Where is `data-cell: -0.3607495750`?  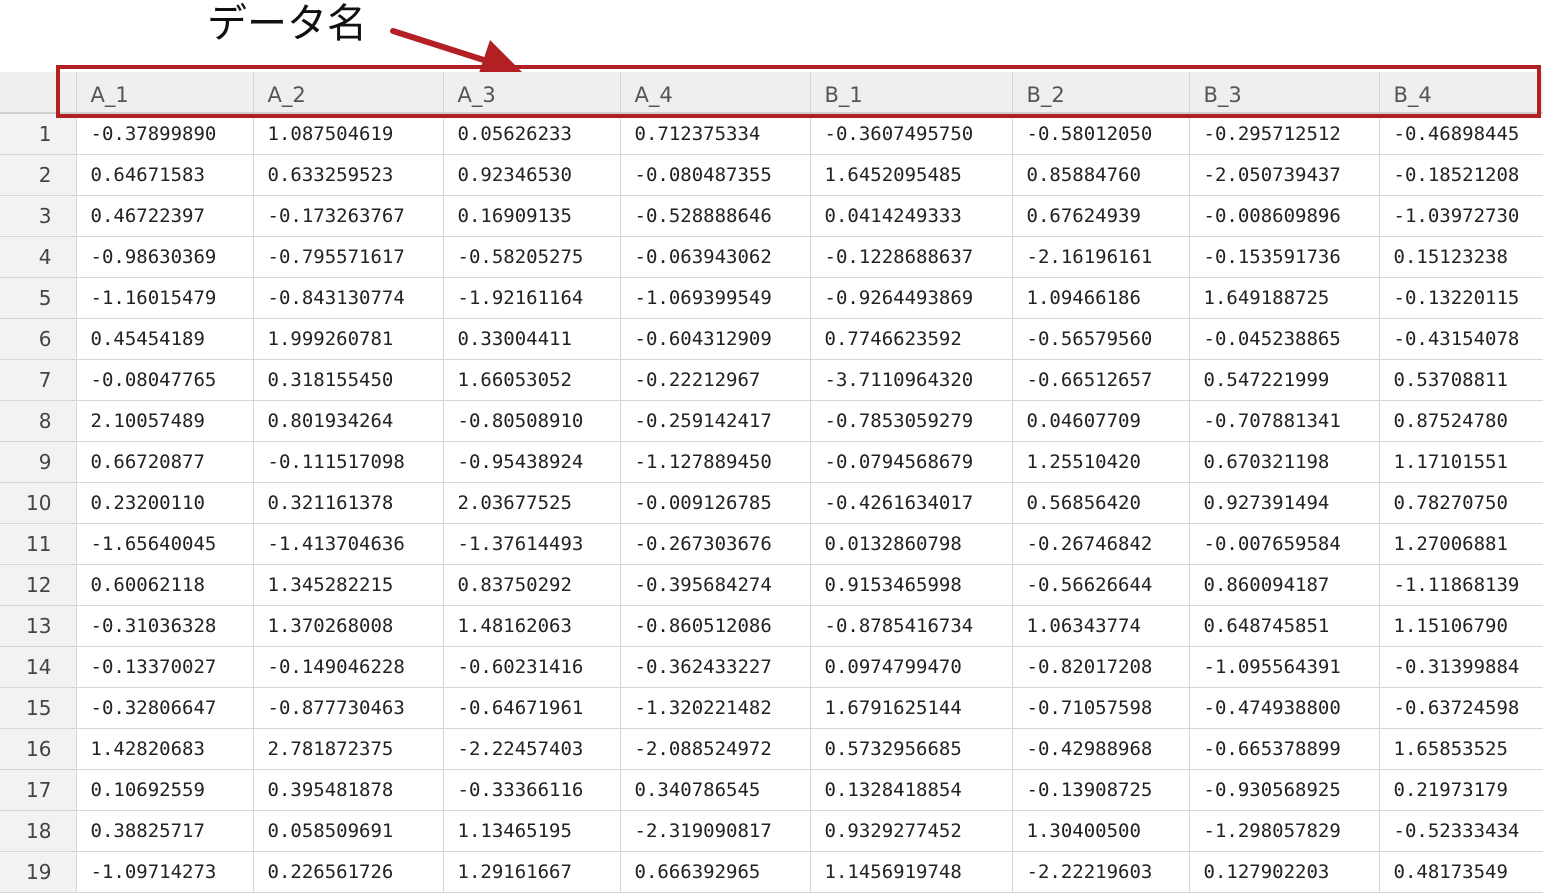 data-cell: -0.3607495750 is located at coordinates (911, 134).